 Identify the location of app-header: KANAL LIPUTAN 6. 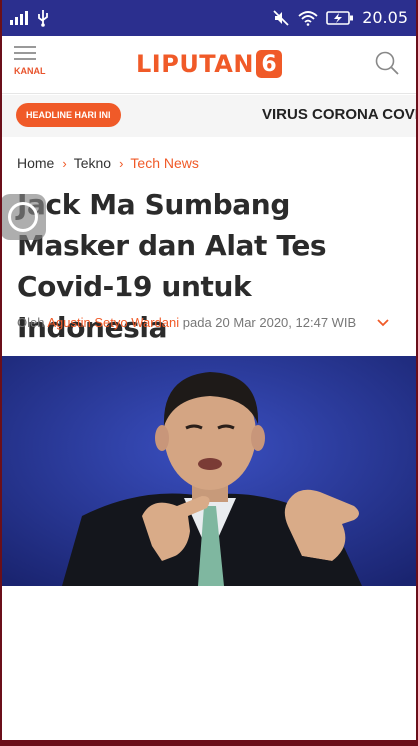
(209, 65).